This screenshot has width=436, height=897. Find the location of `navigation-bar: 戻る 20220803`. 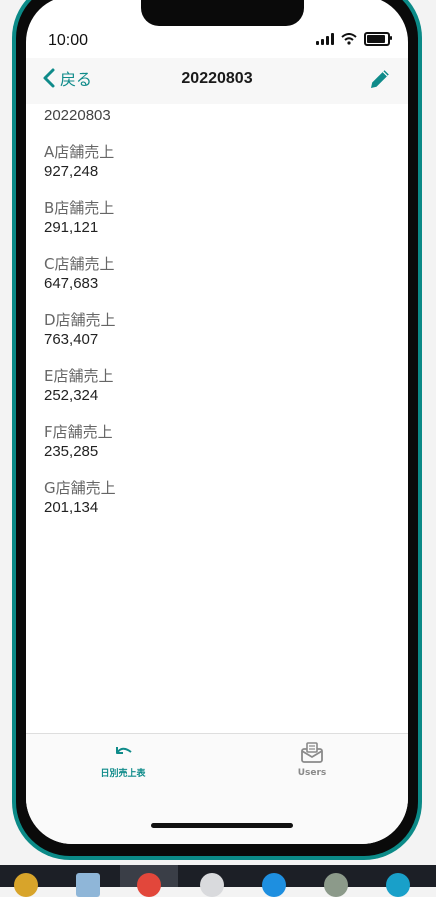

navigation-bar: 戻る 20220803 is located at coordinates (217, 81).